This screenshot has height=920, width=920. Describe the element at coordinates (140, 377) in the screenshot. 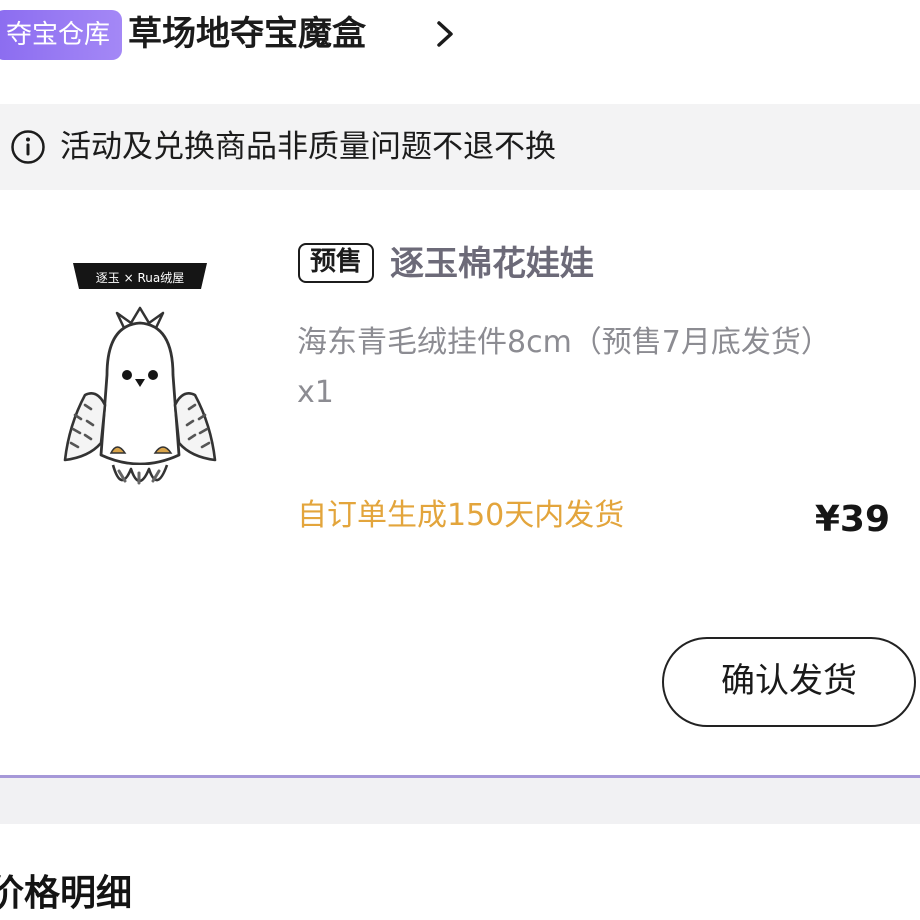

I see `product-image: 逐玉 × Rua绒屋` at that location.